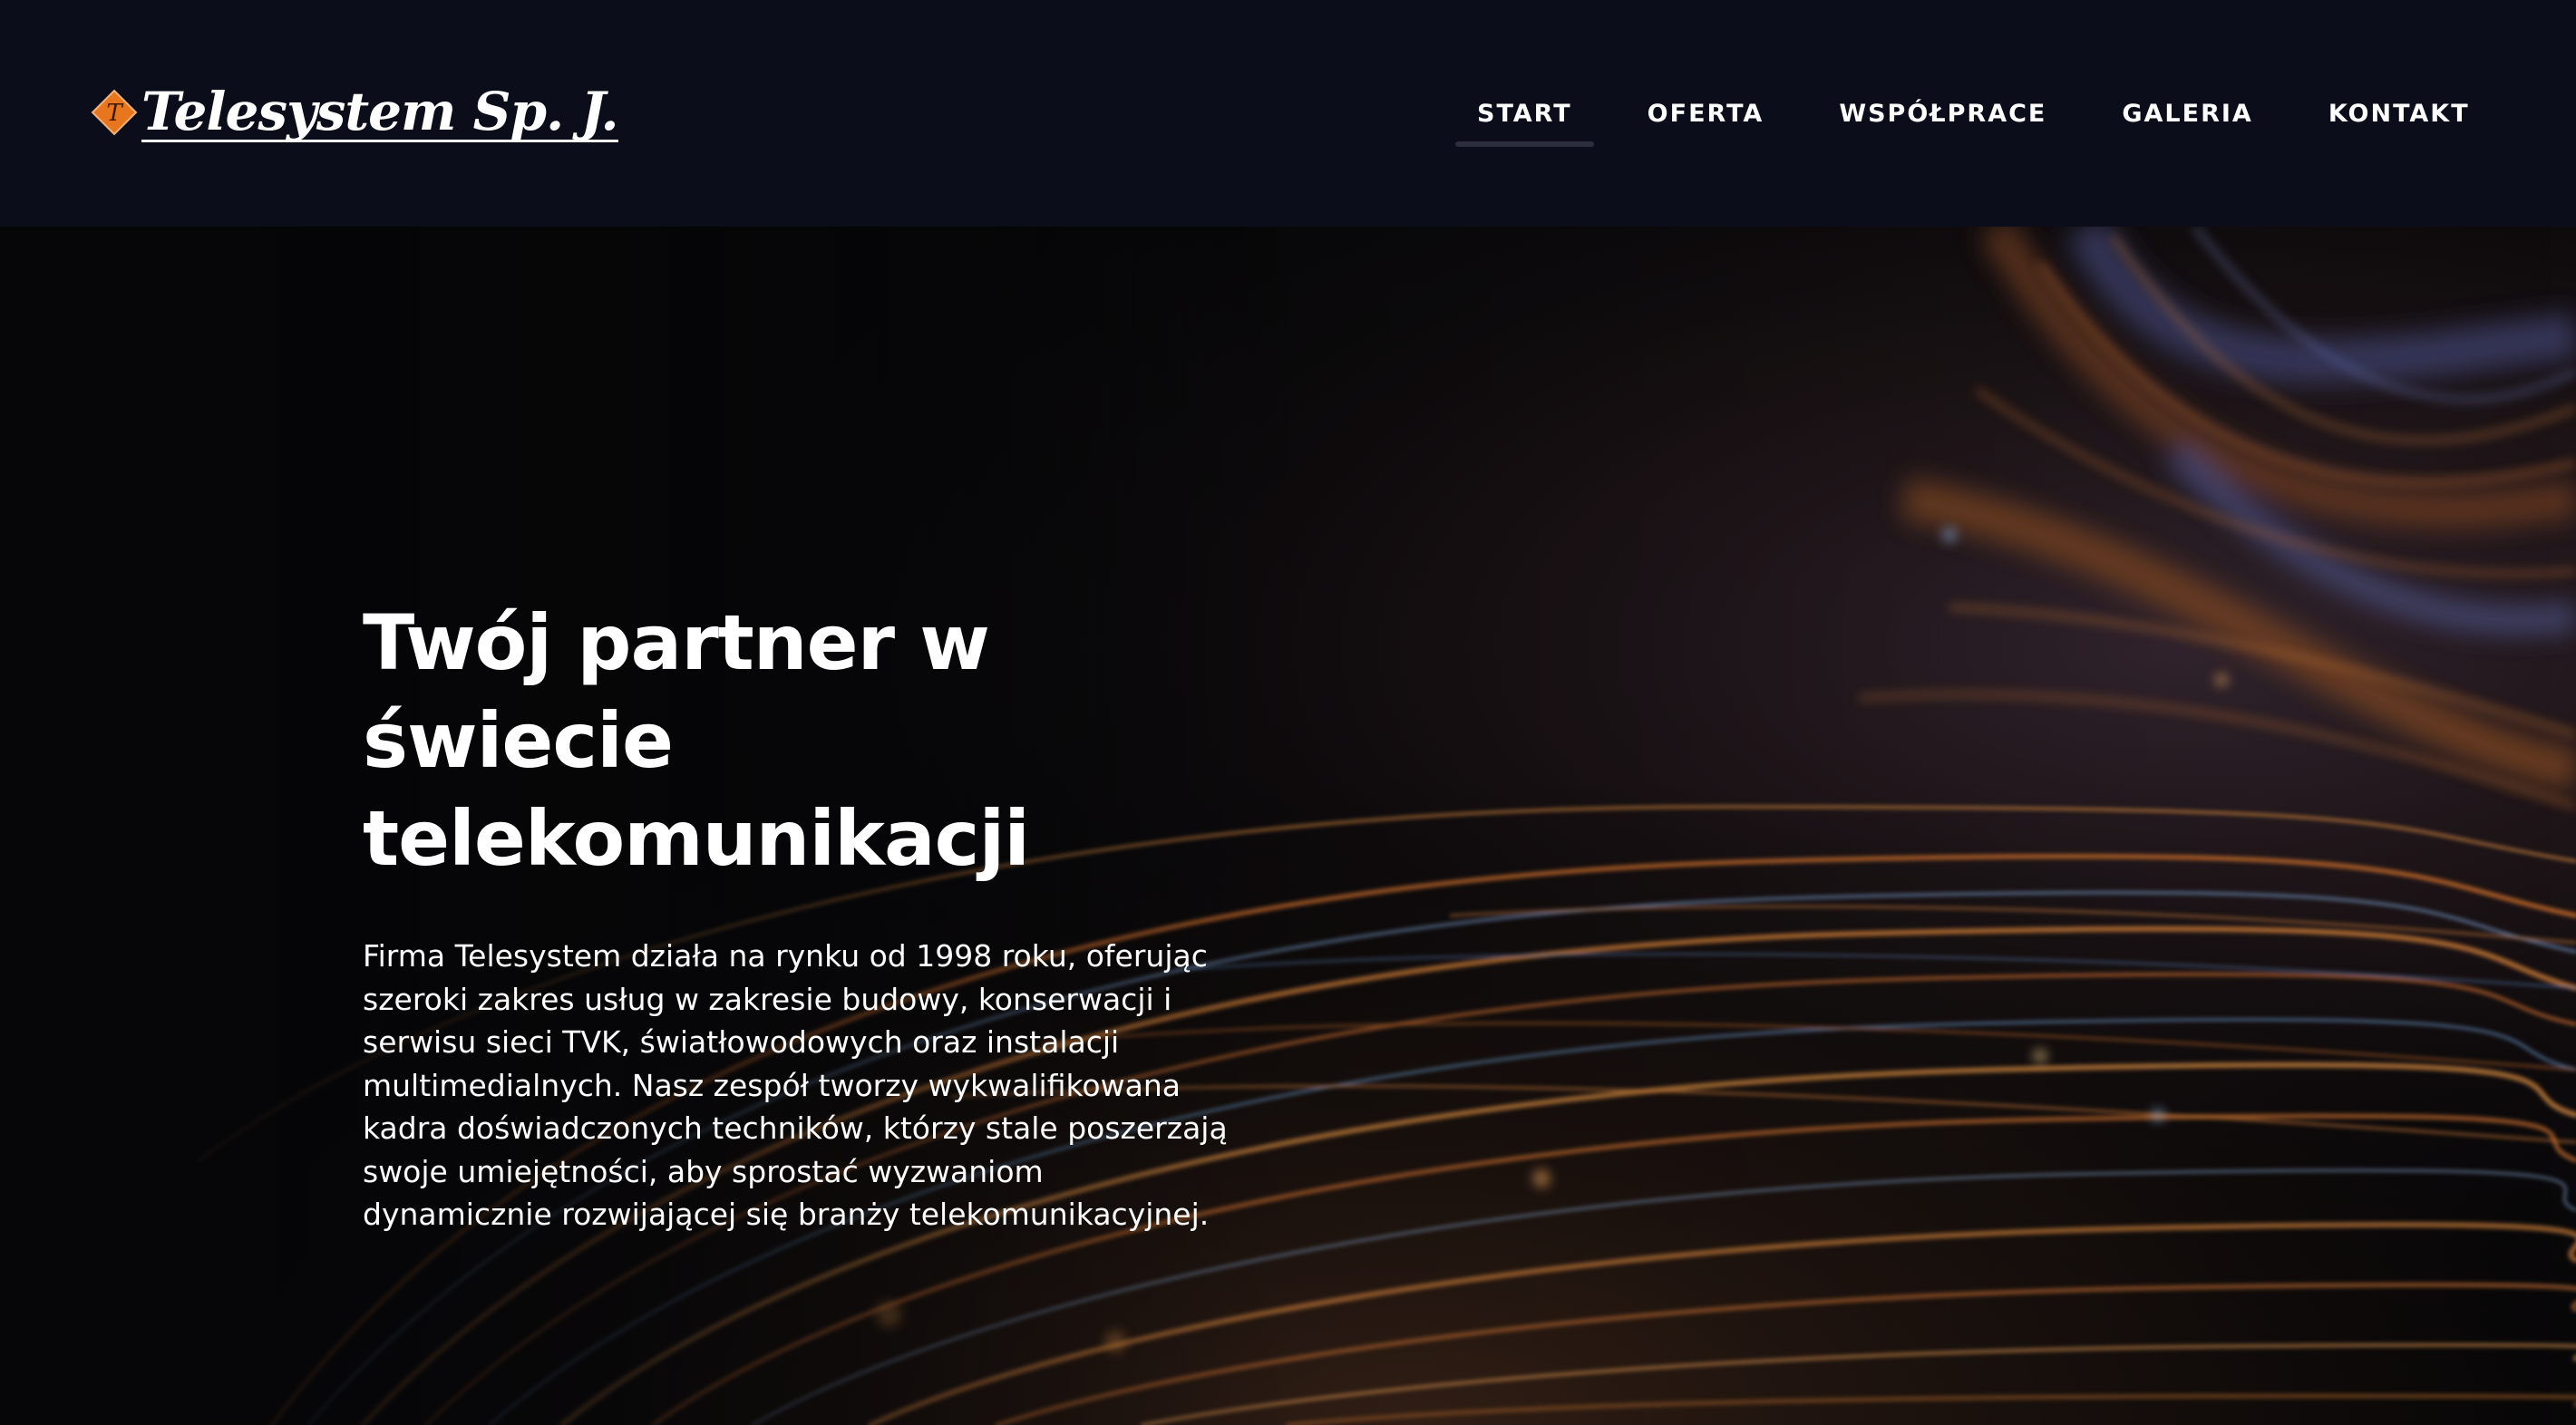  I want to click on logo-mark-letter: T, so click(114, 113).